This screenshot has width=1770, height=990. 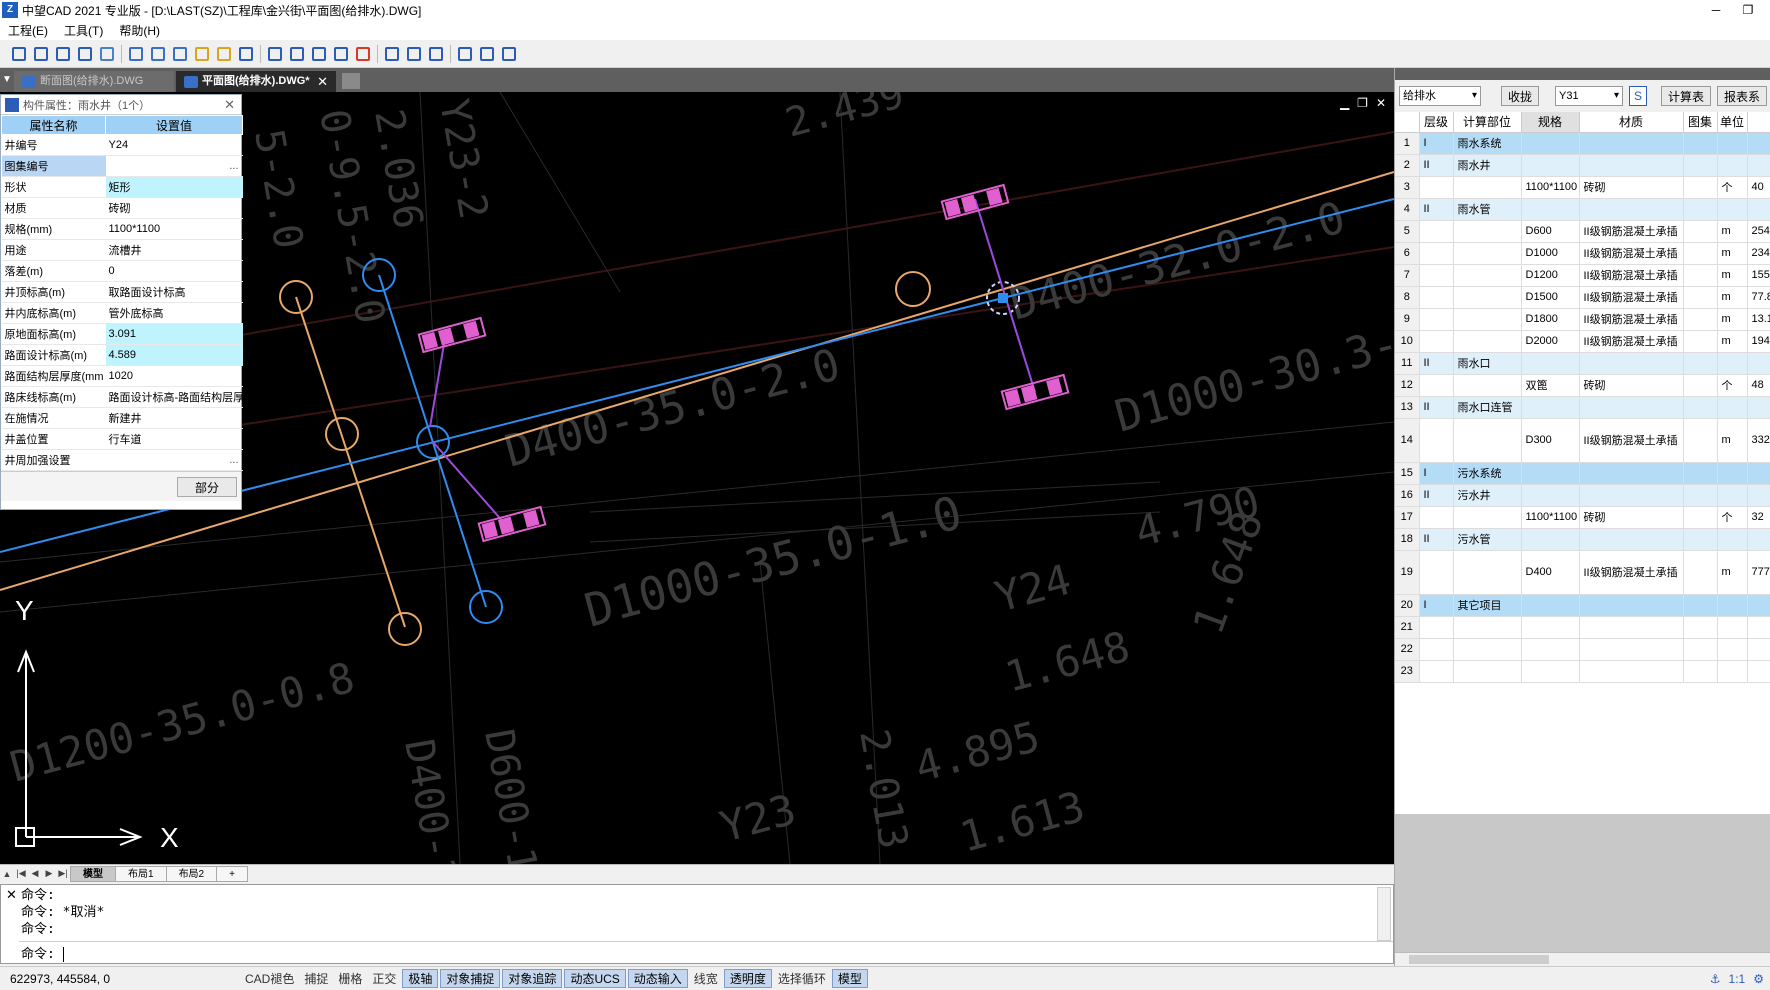 I want to click on property-row: 井内底标高(m) 管外底标高, so click(x=122, y=313).